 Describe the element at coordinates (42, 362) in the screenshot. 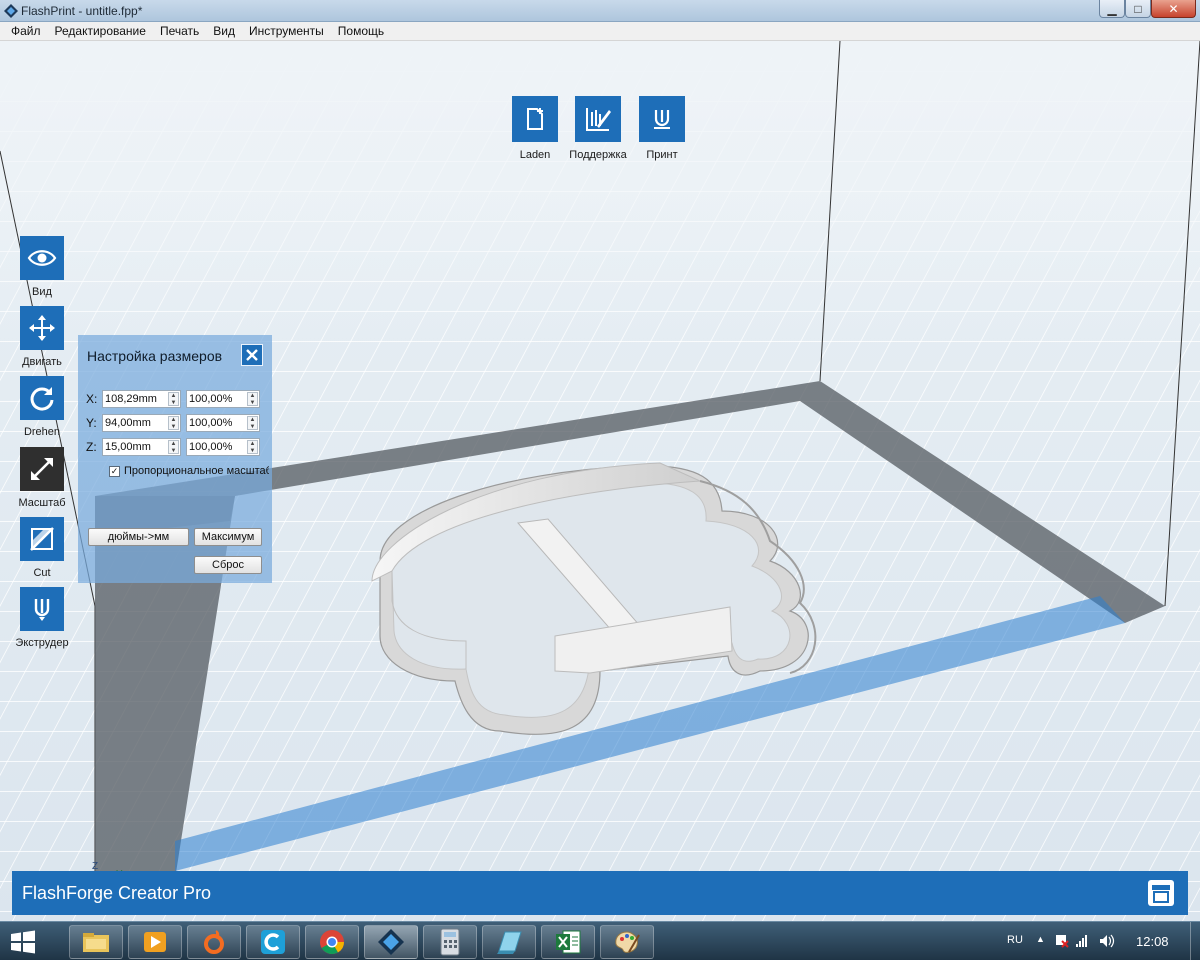

I see `move-tool-label: Двигать` at that location.